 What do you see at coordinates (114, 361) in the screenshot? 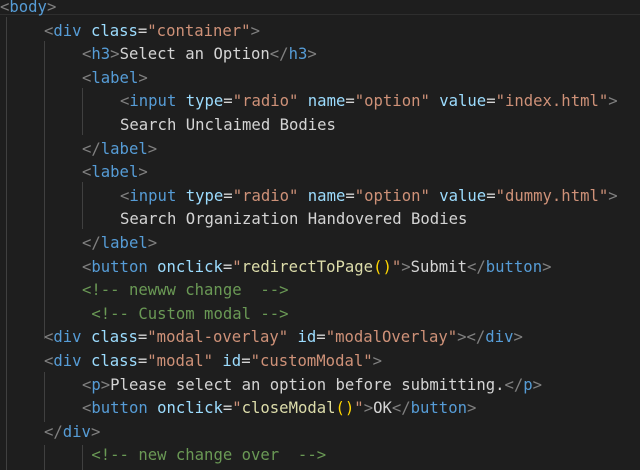
I see `code-token: class` at bounding box center [114, 361].